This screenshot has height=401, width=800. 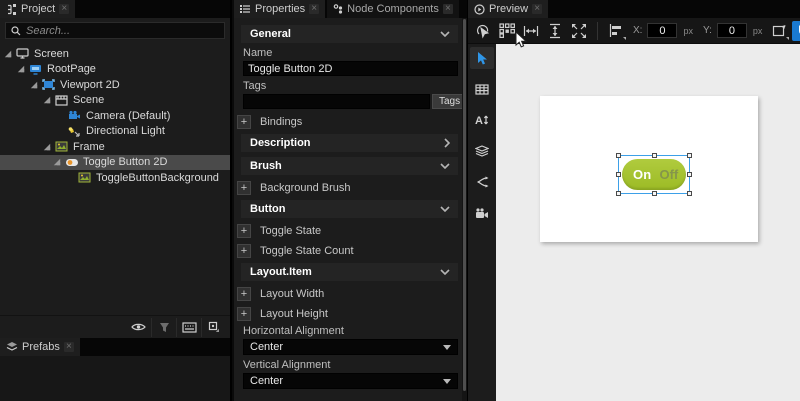 What do you see at coordinates (349, 272) in the screenshot?
I see `section-layout-item: Layout.Item` at bounding box center [349, 272].